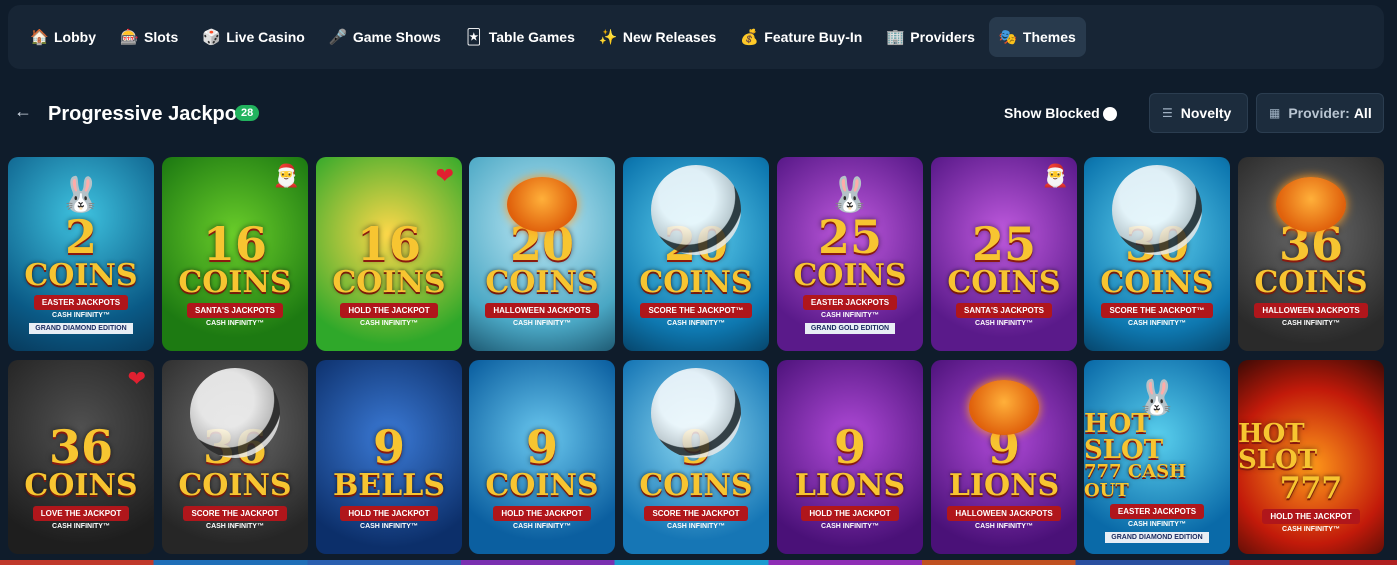 This screenshot has width=1397, height=565. What do you see at coordinates (1110, 114) in the screenshot?
I see `show-blocked-toggle` at bounding box center [1110, 114].